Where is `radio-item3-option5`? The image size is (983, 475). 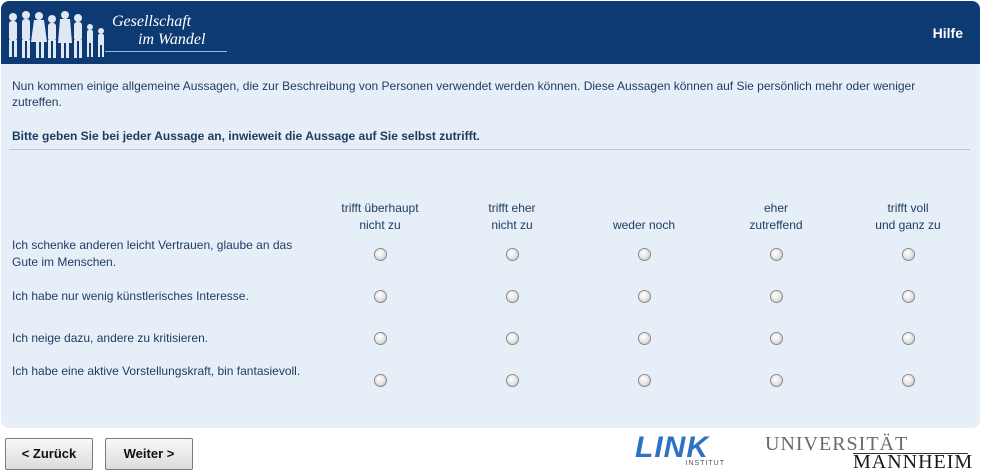 radio-item3-option5 is located at coordinates (908, 338).